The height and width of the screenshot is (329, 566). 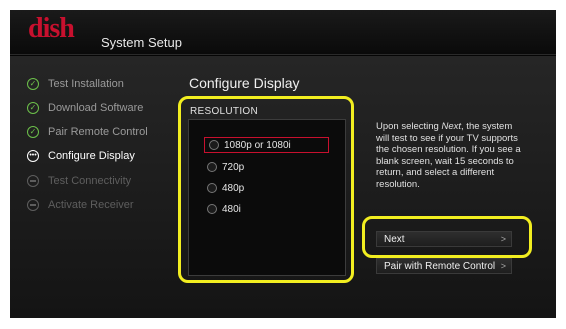 I want to click on sidebar-item-test-installation: ✓ Test Installation, so click(x=75, y=84).